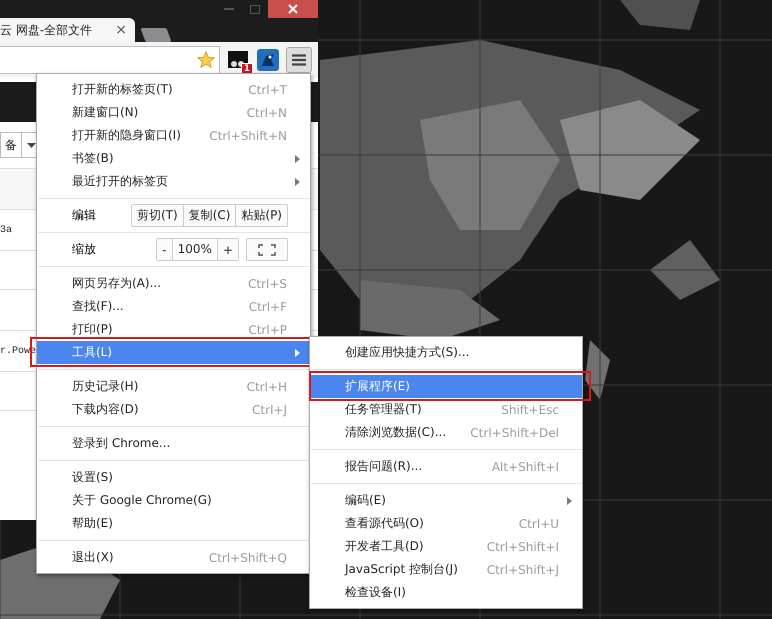 The width and height of the screenshot is (772, 619). I want to click on close-icon, so click(293, 9).